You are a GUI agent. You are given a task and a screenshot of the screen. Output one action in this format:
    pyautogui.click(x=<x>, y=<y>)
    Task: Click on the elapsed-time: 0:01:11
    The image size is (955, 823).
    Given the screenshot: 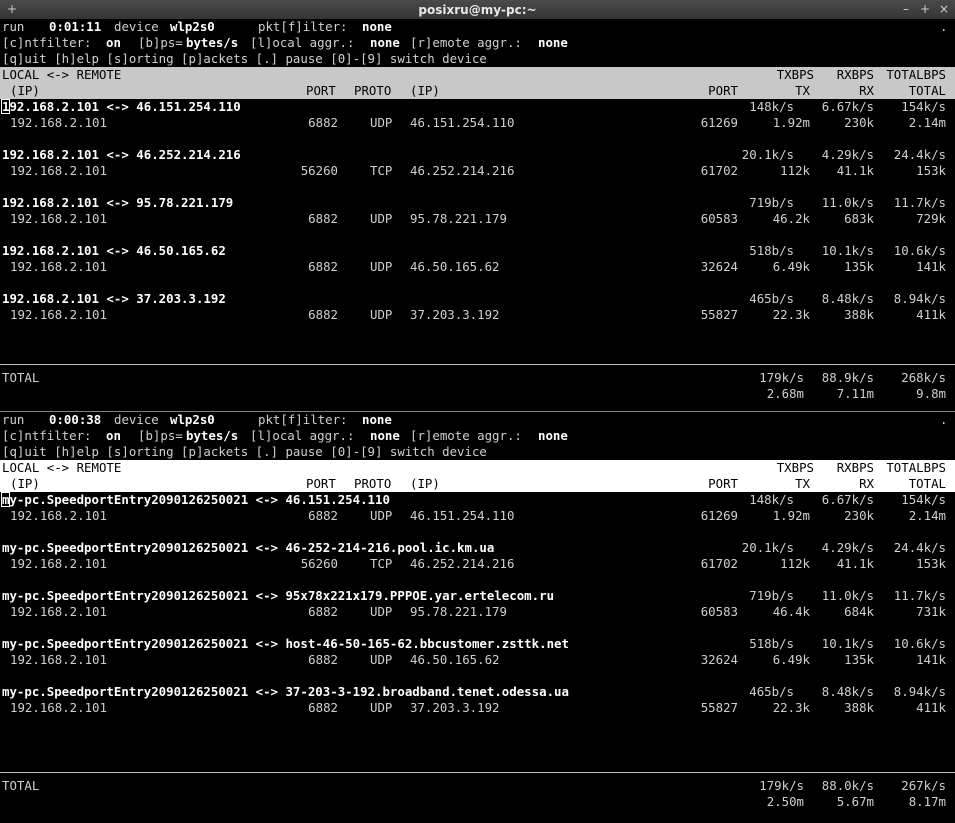 What is the action you would take?
    pyautogui.click(x=75, y=26)
    